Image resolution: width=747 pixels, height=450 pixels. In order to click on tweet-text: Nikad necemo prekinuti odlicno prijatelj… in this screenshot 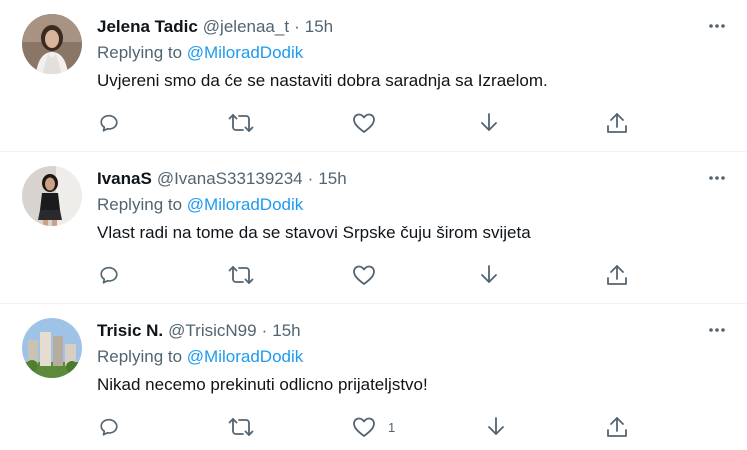, I will do `click(262, 384)`.